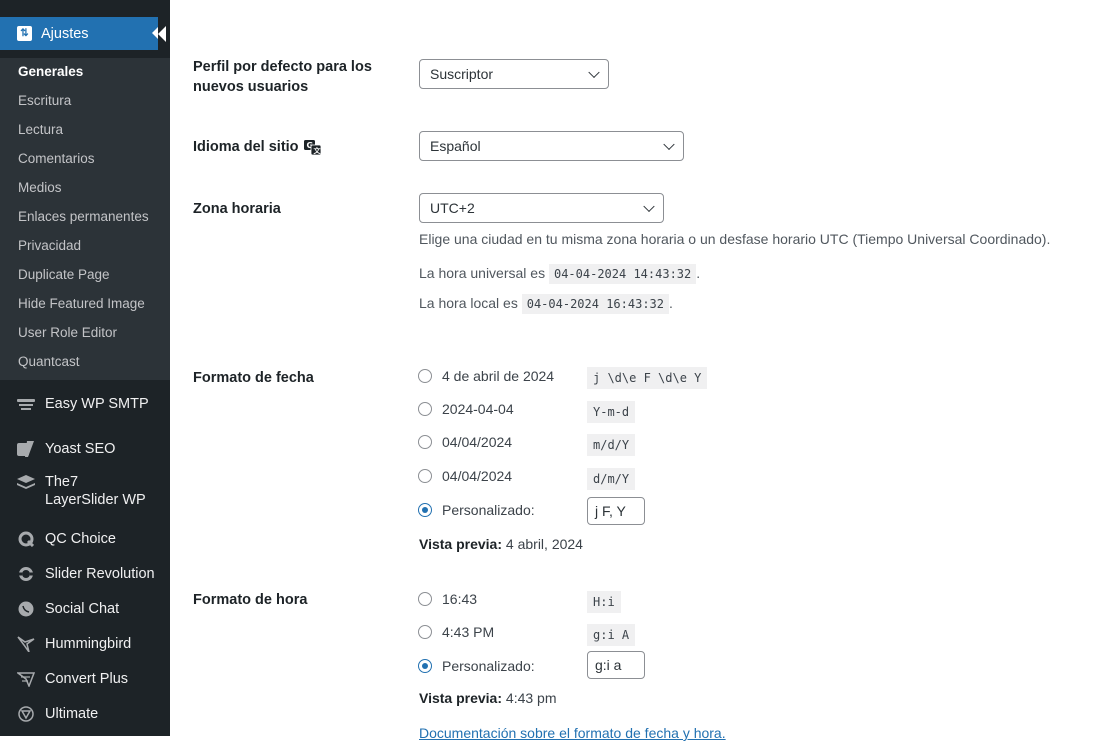  Describe the element at coordinates (26, 644) in the screenshot. I see `hummingbird-icon` at that location.